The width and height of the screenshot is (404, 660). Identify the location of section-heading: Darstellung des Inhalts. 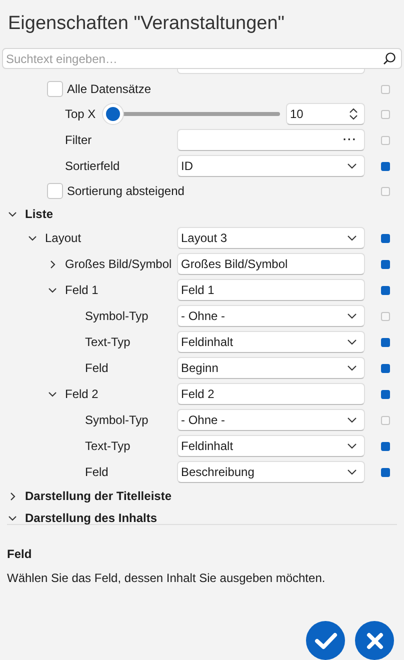
(91, 518).